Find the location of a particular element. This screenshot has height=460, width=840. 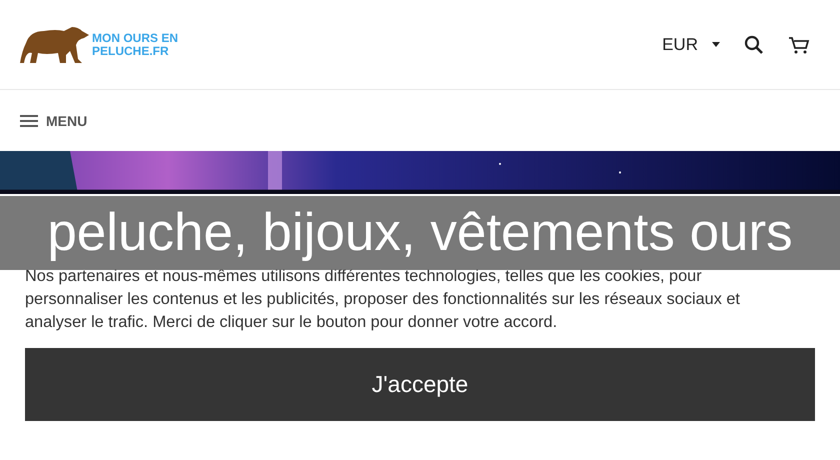

cart-icon is located at coordinates (799, 45).